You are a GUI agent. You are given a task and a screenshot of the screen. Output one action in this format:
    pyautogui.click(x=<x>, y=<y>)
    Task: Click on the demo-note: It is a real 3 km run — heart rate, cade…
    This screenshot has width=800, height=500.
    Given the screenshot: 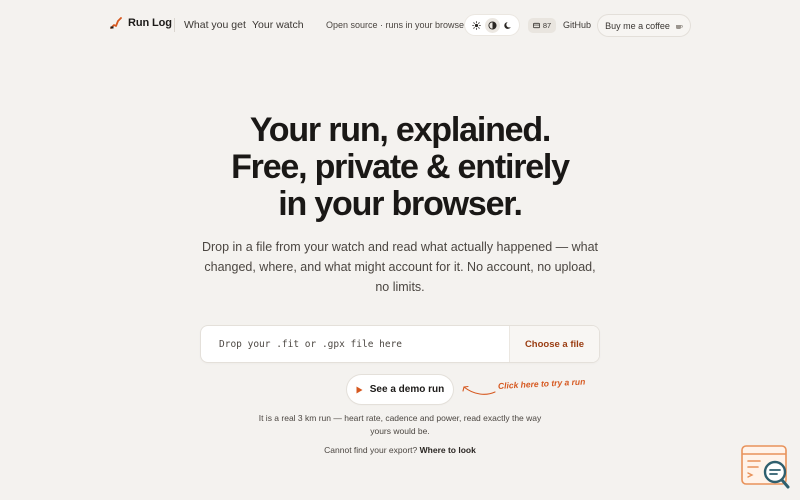 What is the action you would take?
    pyautogui.click(x=400, y=424)
    